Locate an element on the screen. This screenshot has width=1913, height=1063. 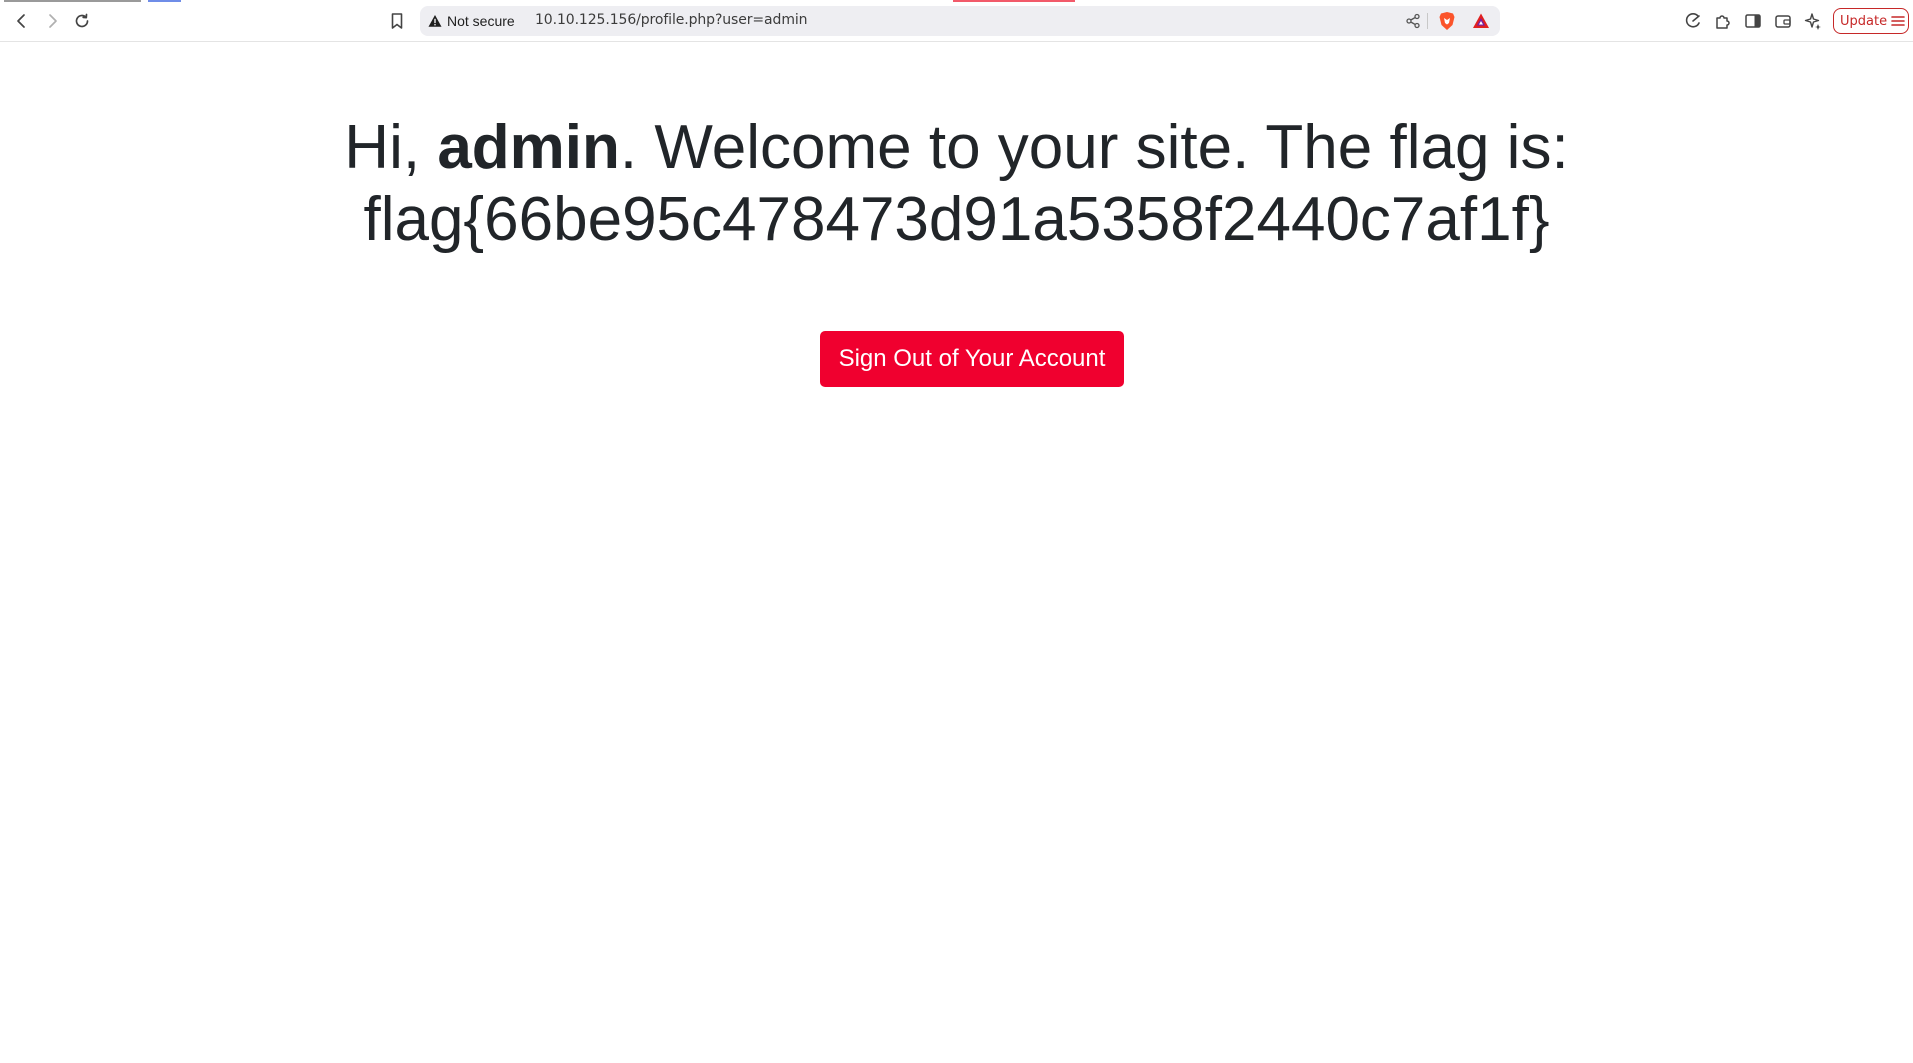
security-indicator: Not secure is located at coordinates (471, 21).